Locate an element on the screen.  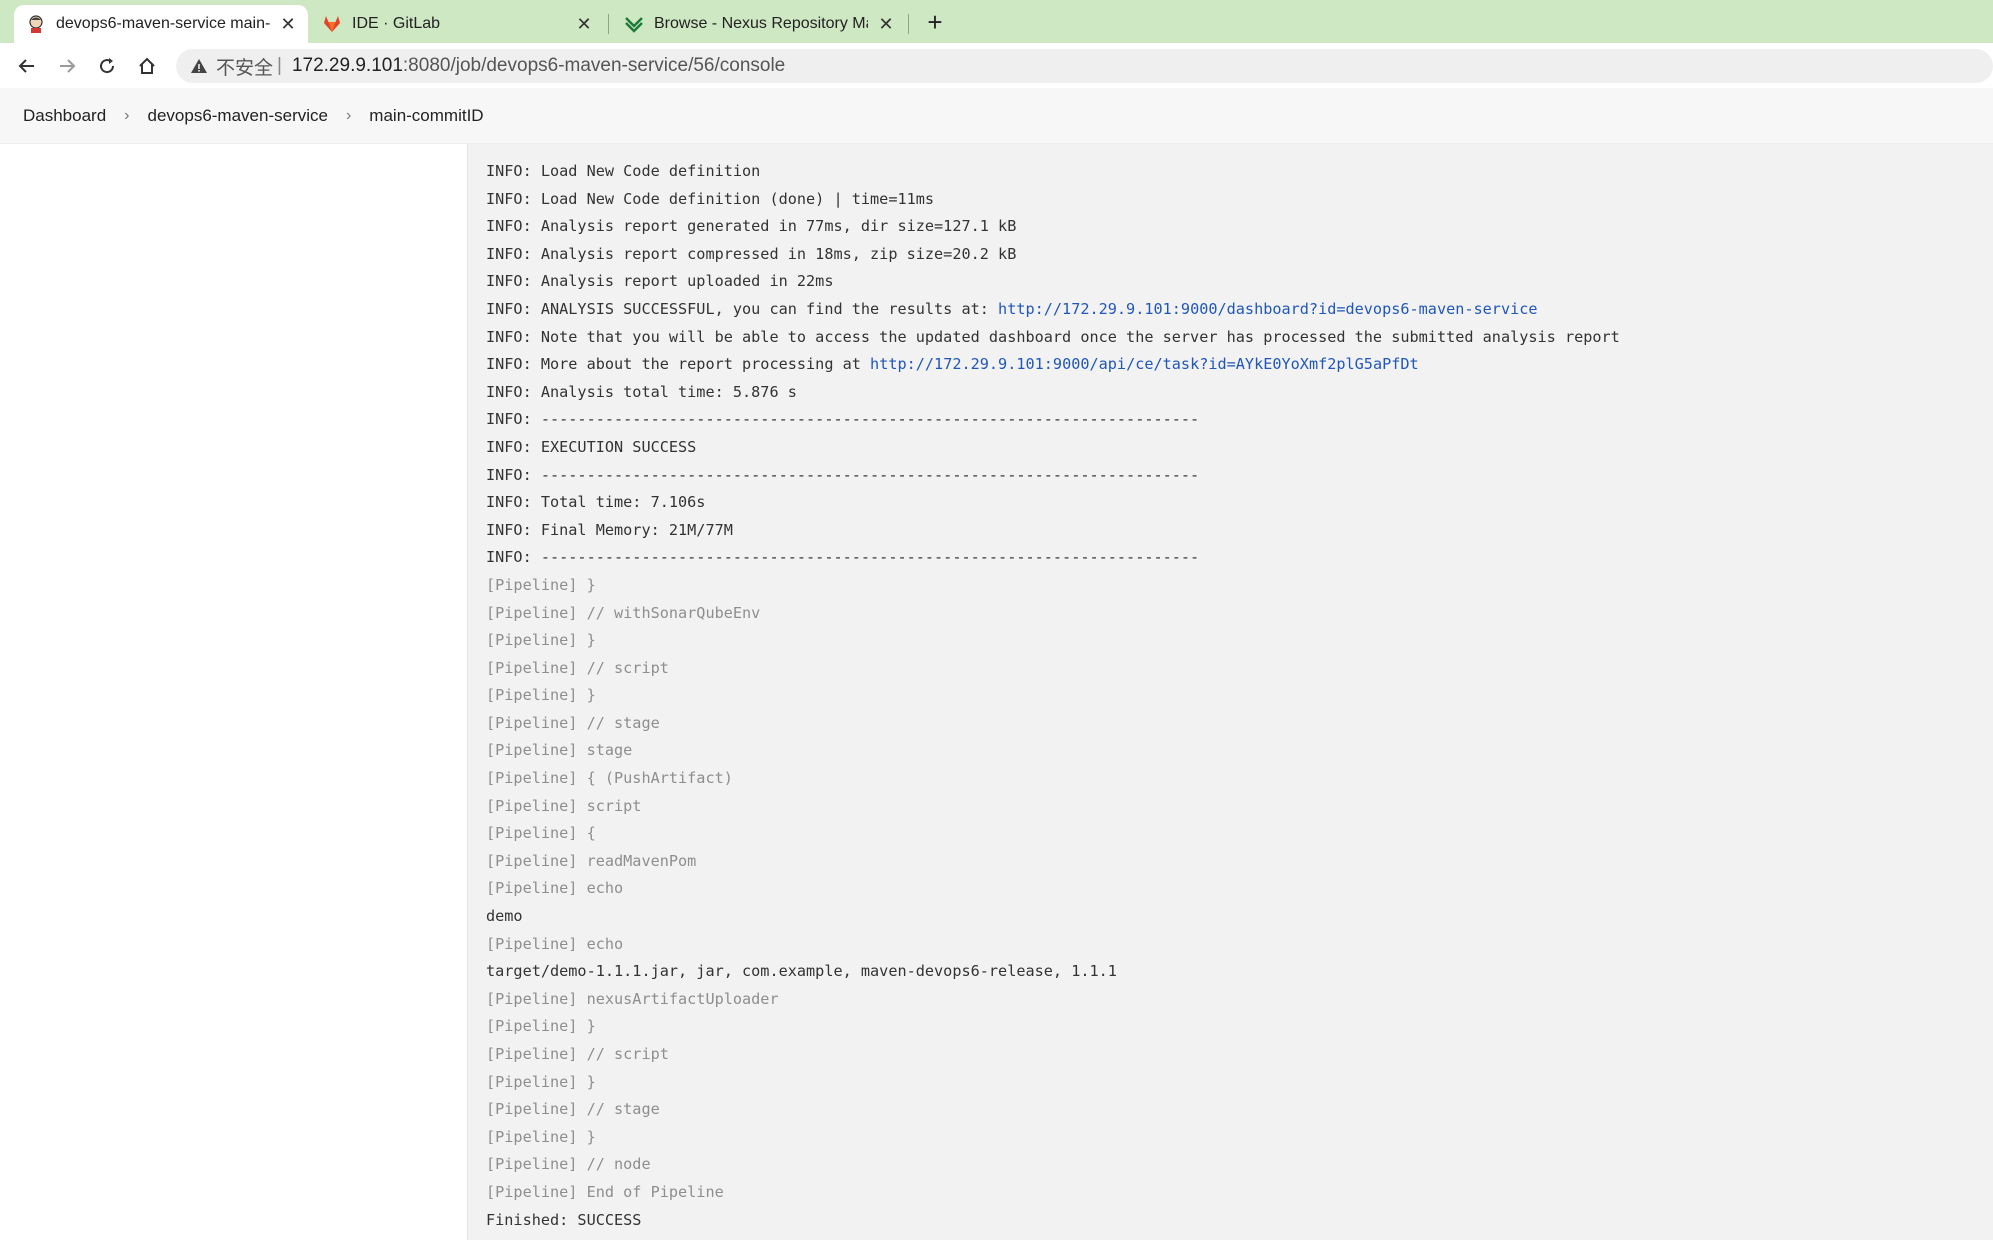
url-host: 172.29.9.101 is located at coordinates (347, 65).